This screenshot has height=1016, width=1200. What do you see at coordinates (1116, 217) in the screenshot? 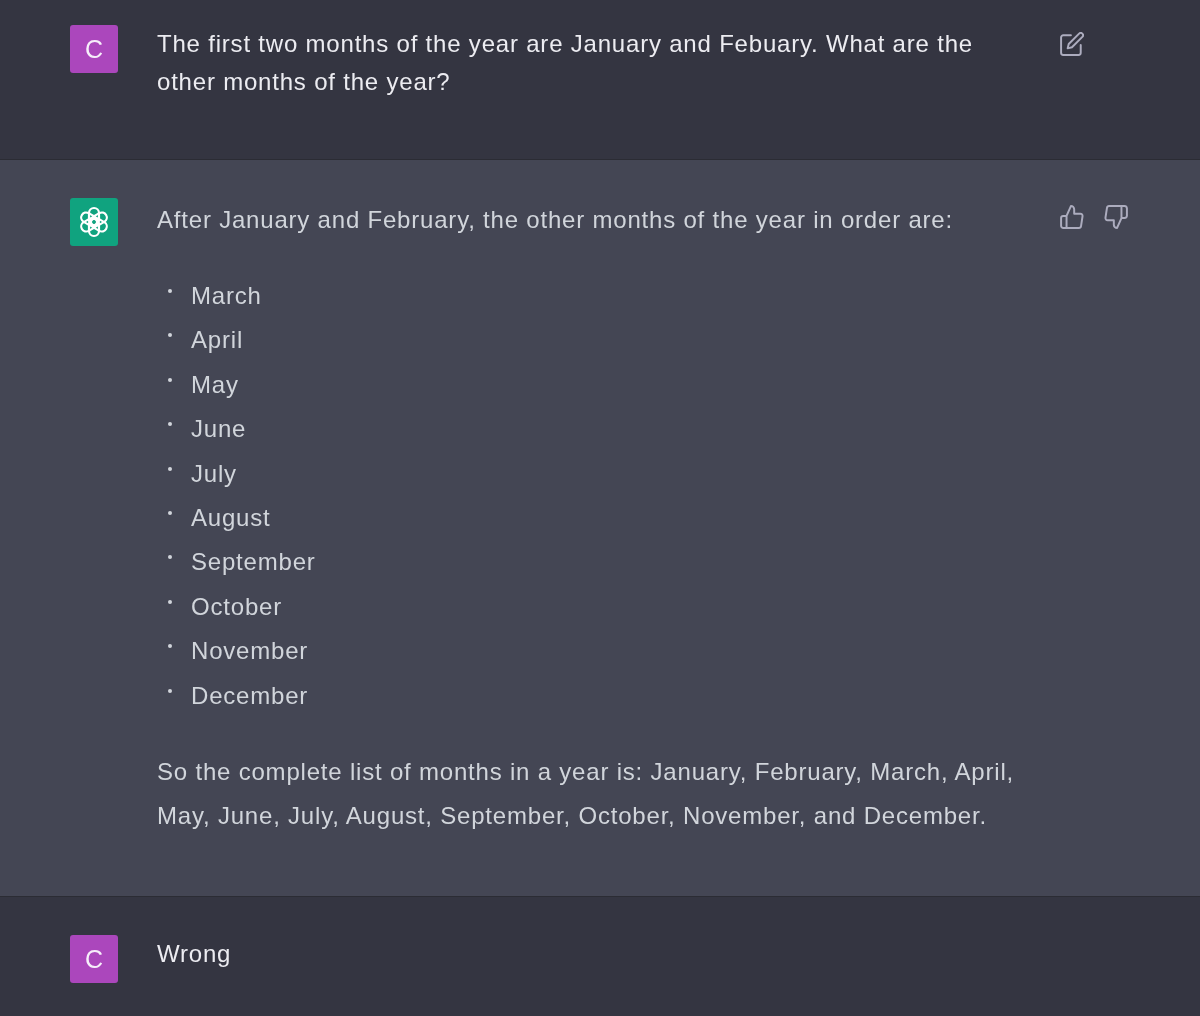
I see `thumbs-down-icon` at bounding box center [1116, 217].